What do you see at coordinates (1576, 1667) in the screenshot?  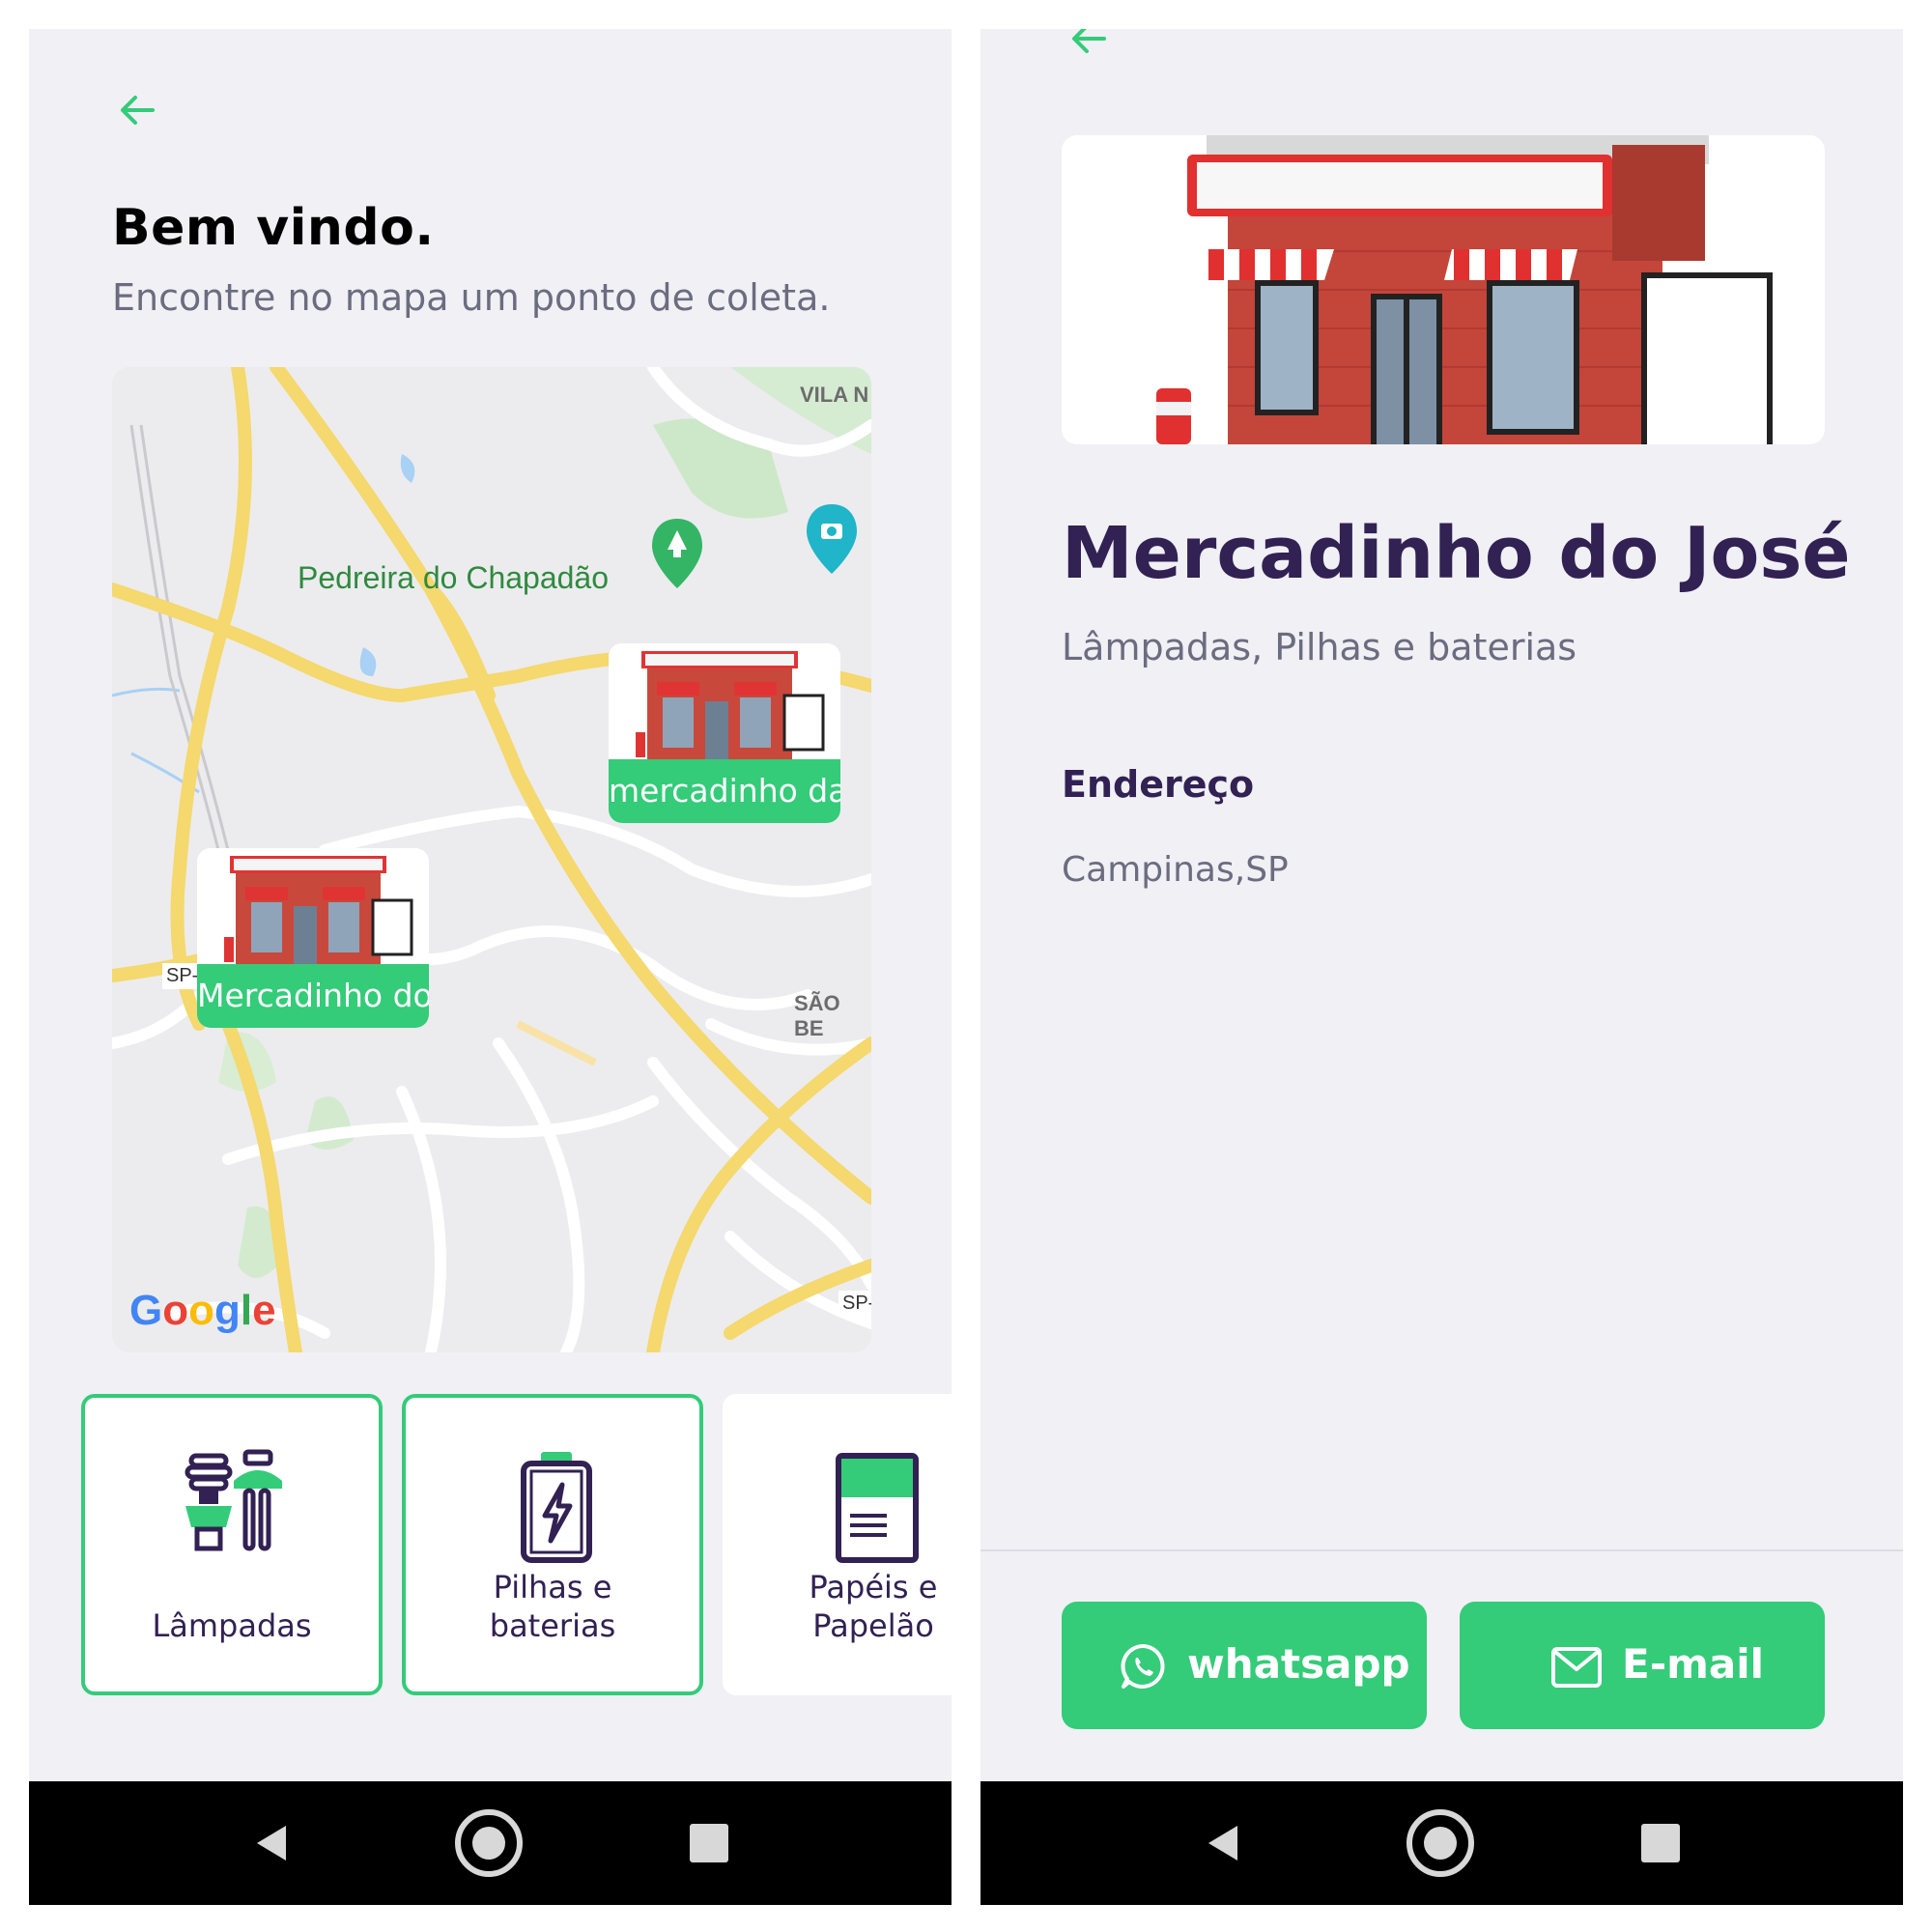 I see `mail-icon` at bounding box center [1576, 1667].